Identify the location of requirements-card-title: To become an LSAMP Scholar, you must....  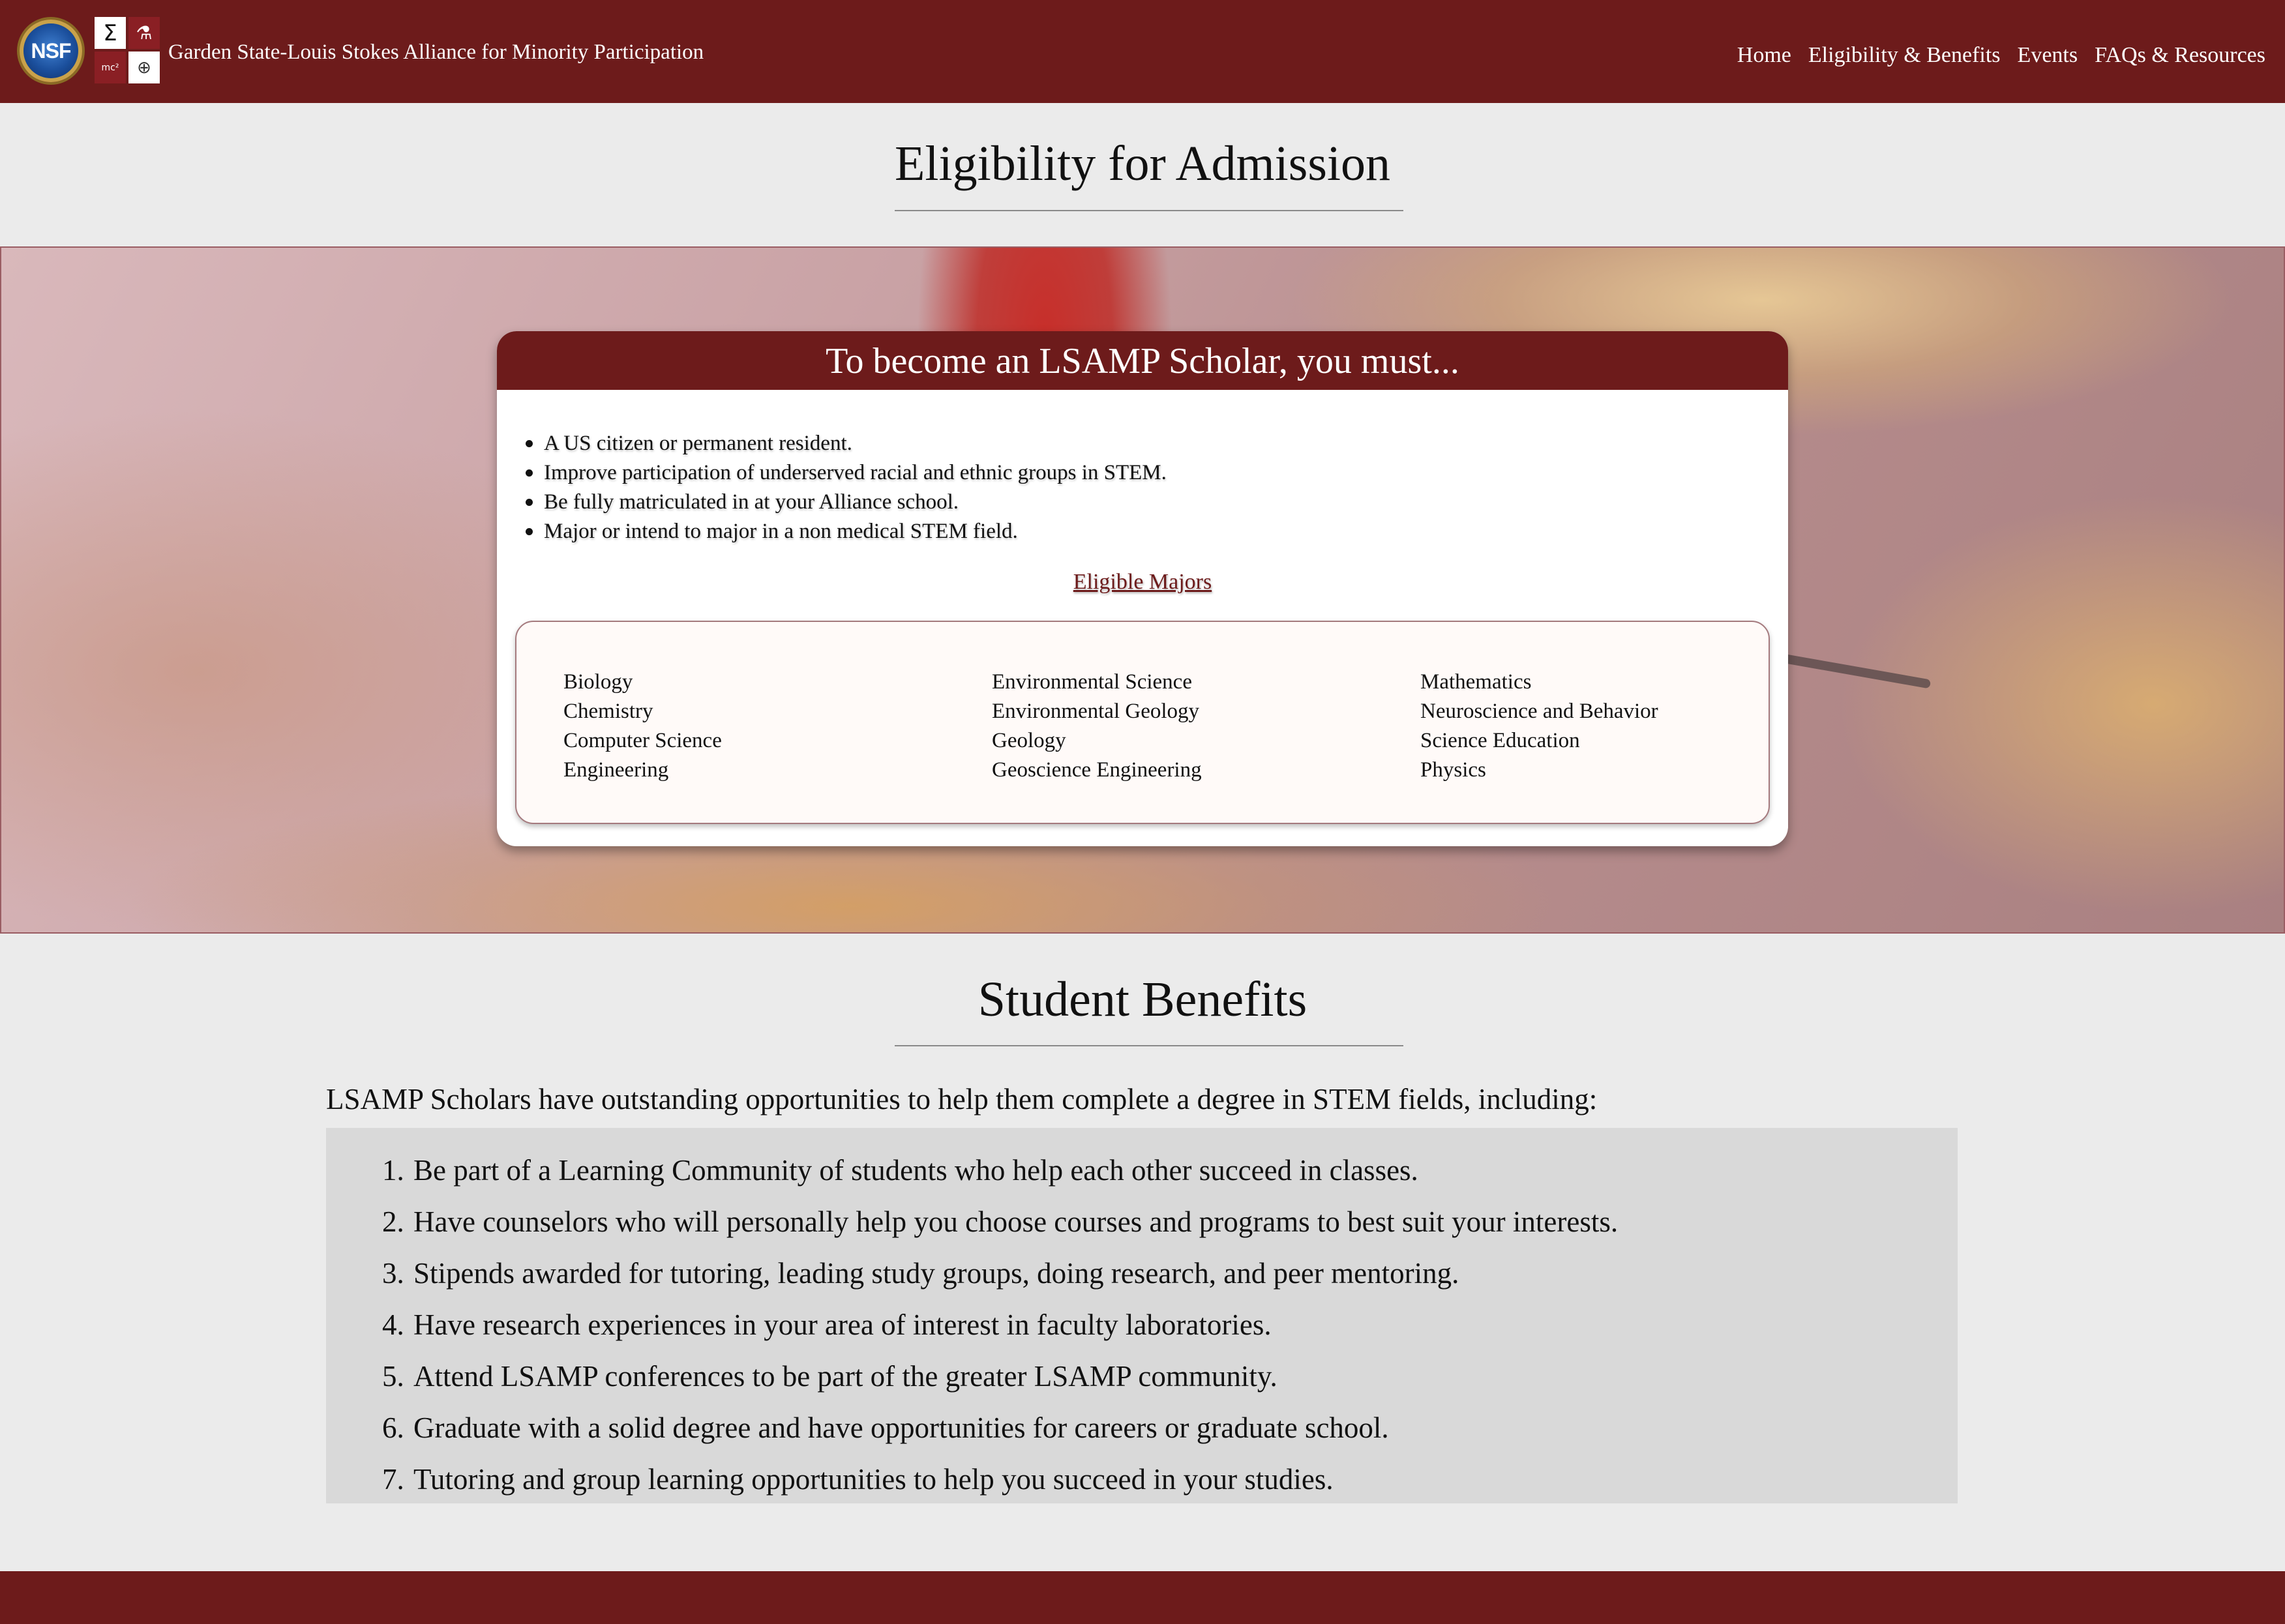
(1142, 360).